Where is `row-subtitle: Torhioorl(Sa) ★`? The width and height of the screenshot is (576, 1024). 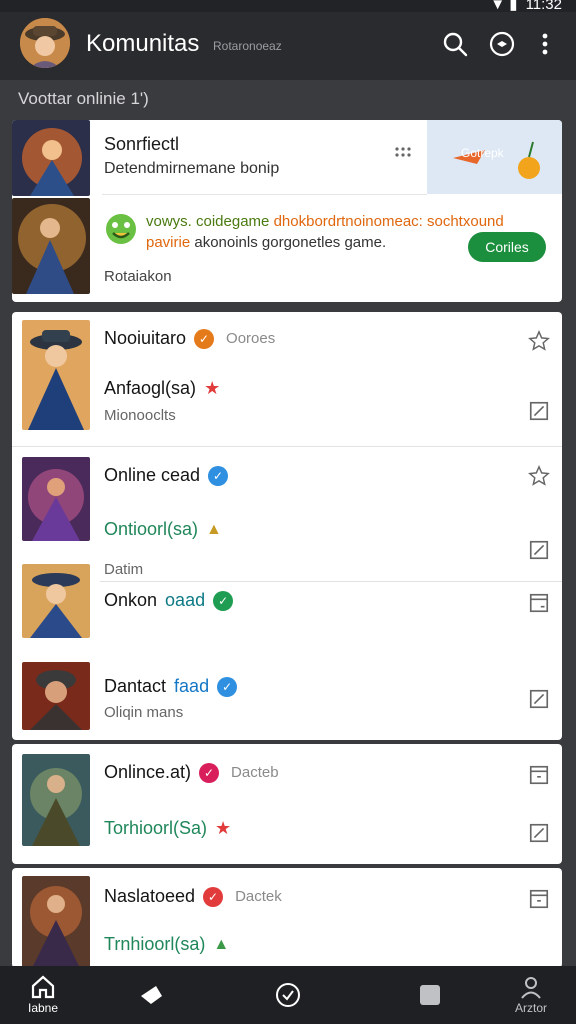 row-subtitle: Torhioorl(Sa) ★ is located at coordinates (167, 828).